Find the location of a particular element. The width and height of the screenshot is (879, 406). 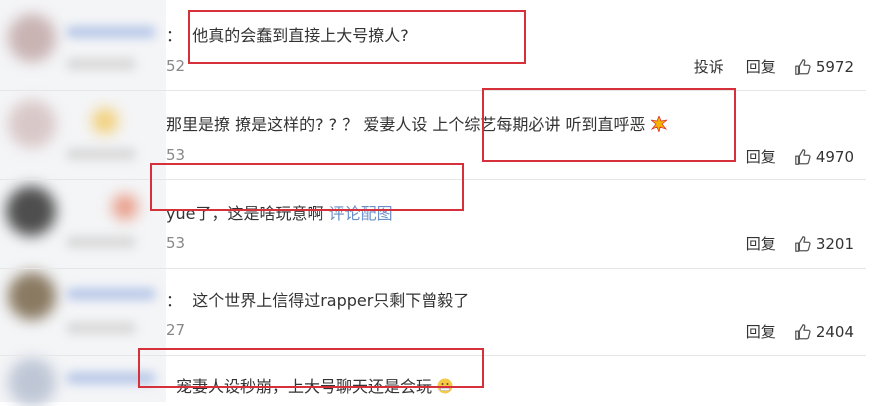

like-button: 5972 is located at coordinates (824, 67).